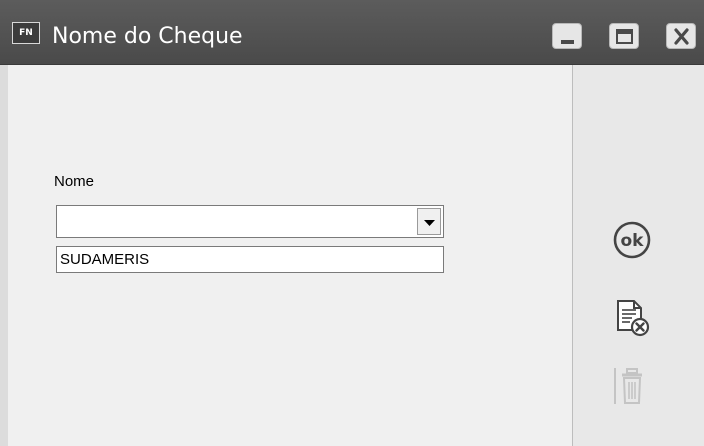 Image resolution: width=704 pixels, height=446 pixels. I want to click on trash-icon, so click(628, 386).